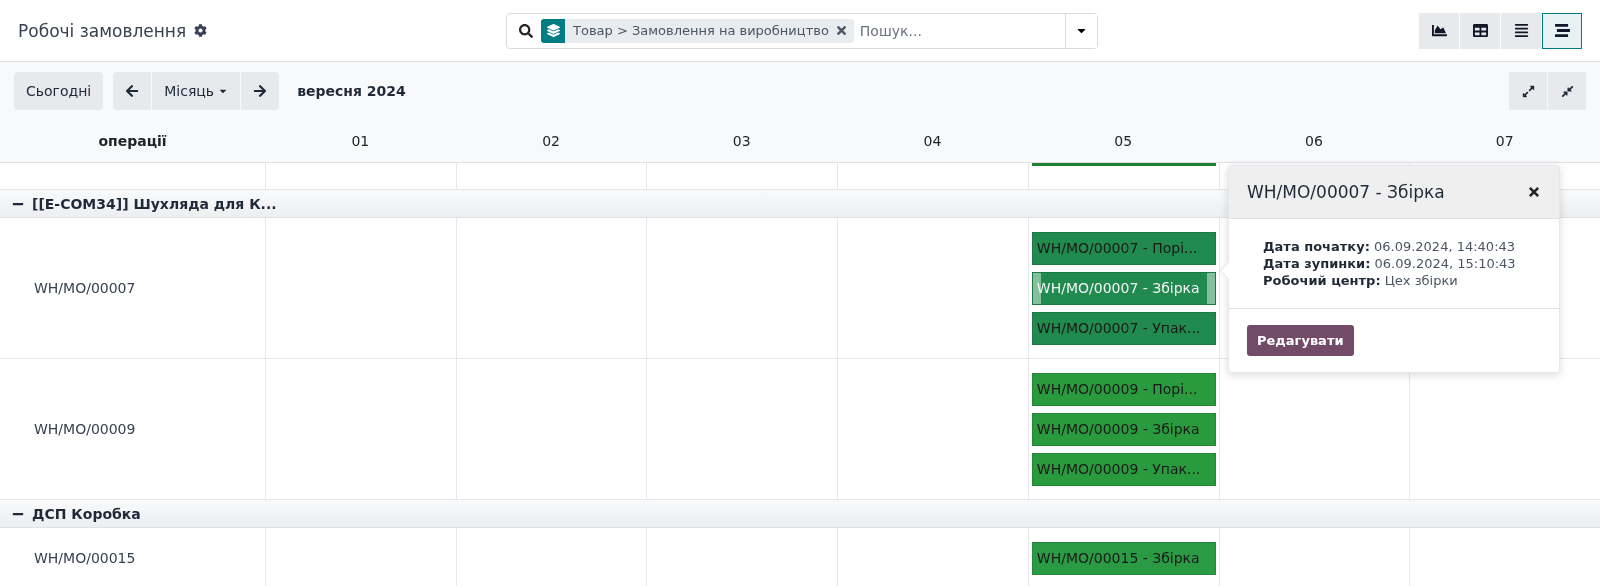 The image size is (1600, 586). I want to click on expand-button, so click(1528, 91).